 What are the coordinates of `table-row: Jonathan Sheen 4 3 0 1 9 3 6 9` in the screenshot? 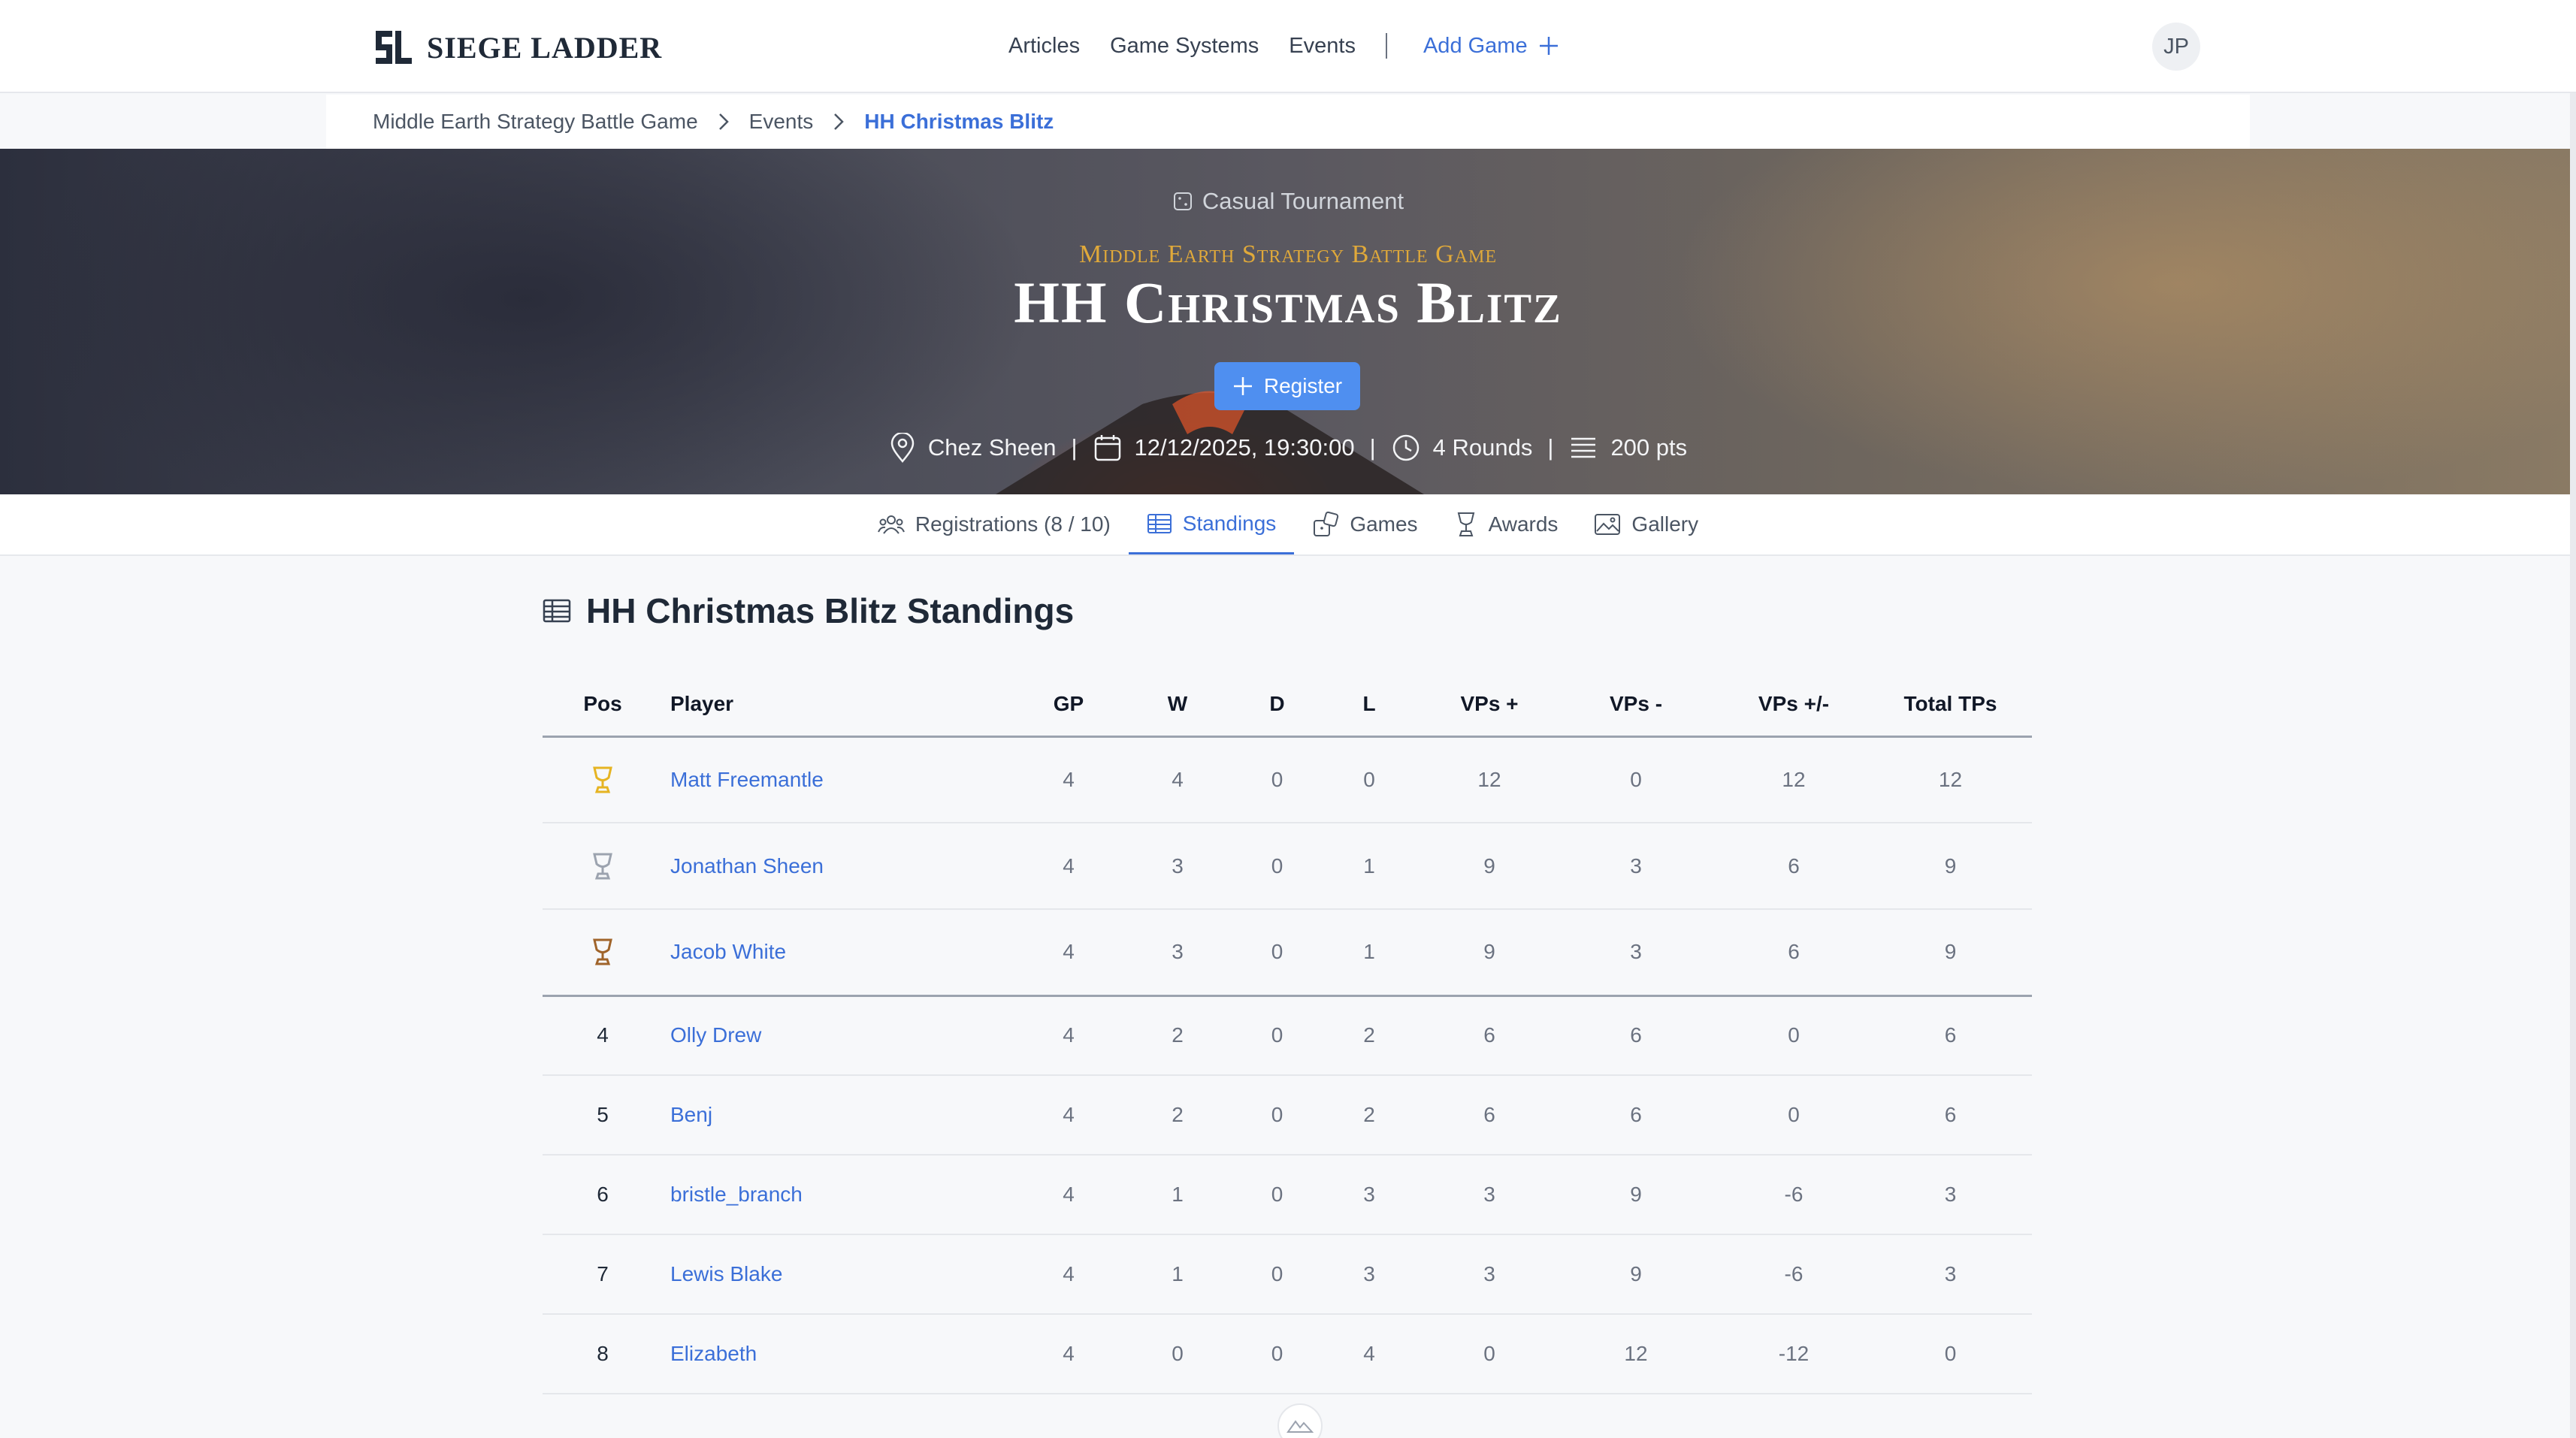 It's located at (1288, 866).